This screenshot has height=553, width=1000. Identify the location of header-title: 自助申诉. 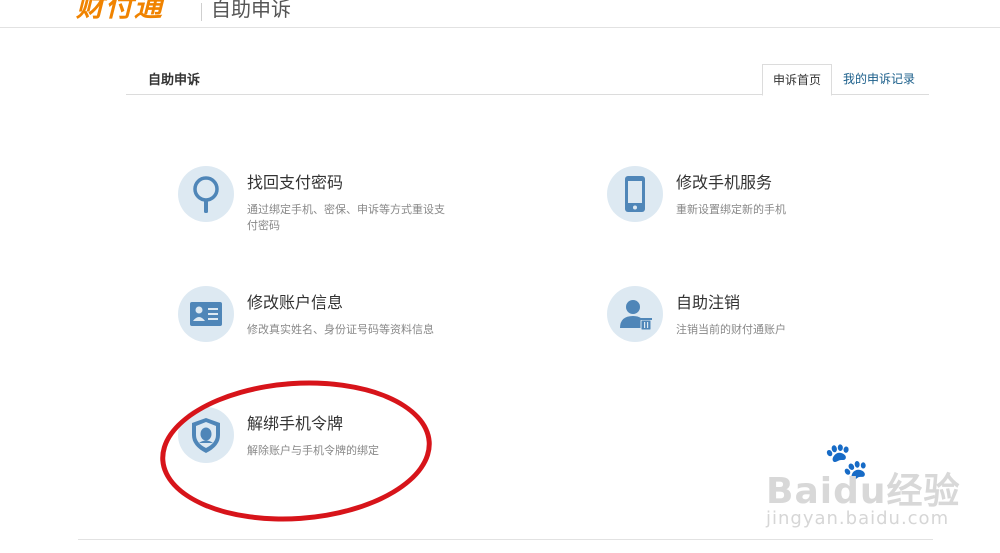
(251, 10).